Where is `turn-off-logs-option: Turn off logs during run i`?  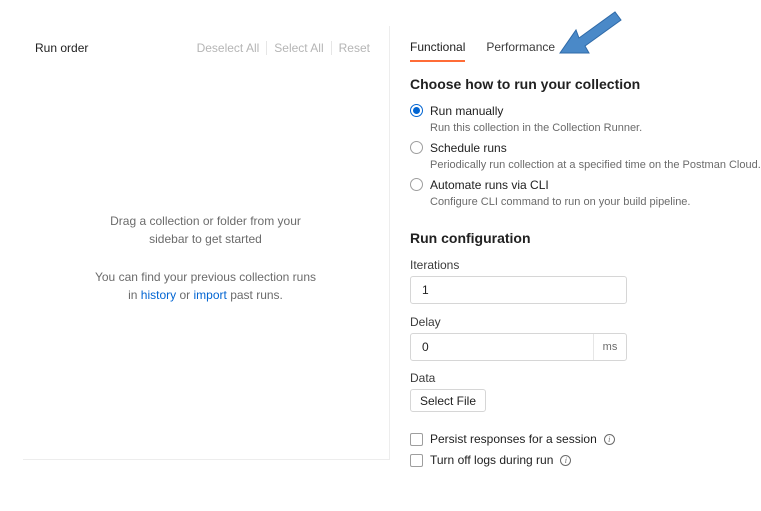
turn-off-logs-option: Turn off logs during run i is located at coordinates (491, 460).